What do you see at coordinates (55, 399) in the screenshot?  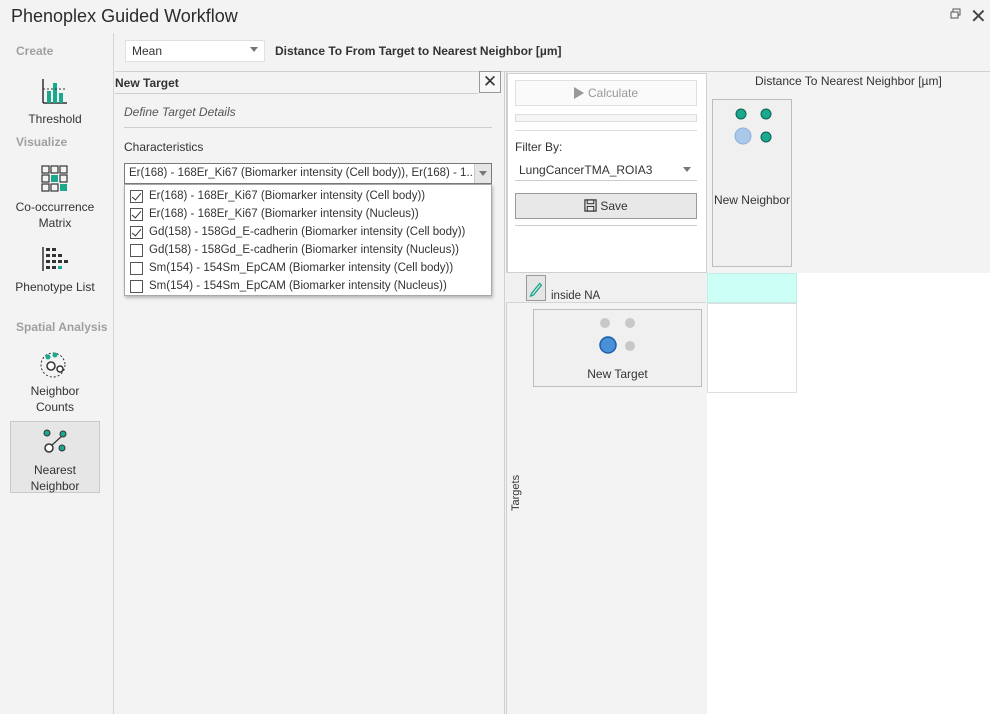 I see `nav-label: Neighbor Counts` at bounding box center [55, 399].